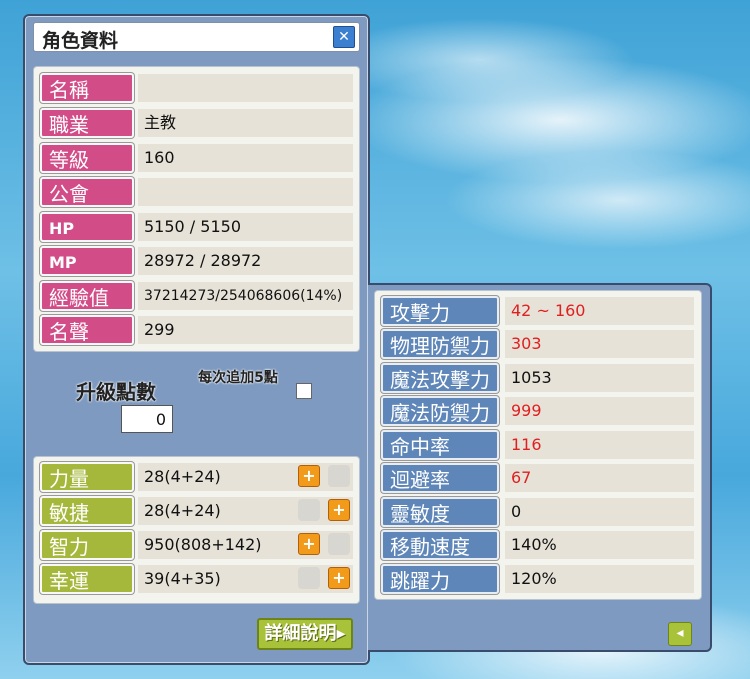  Describe the element at coordinates (87, 227) in the screenshot. I see `profile-label: HP` at that location.